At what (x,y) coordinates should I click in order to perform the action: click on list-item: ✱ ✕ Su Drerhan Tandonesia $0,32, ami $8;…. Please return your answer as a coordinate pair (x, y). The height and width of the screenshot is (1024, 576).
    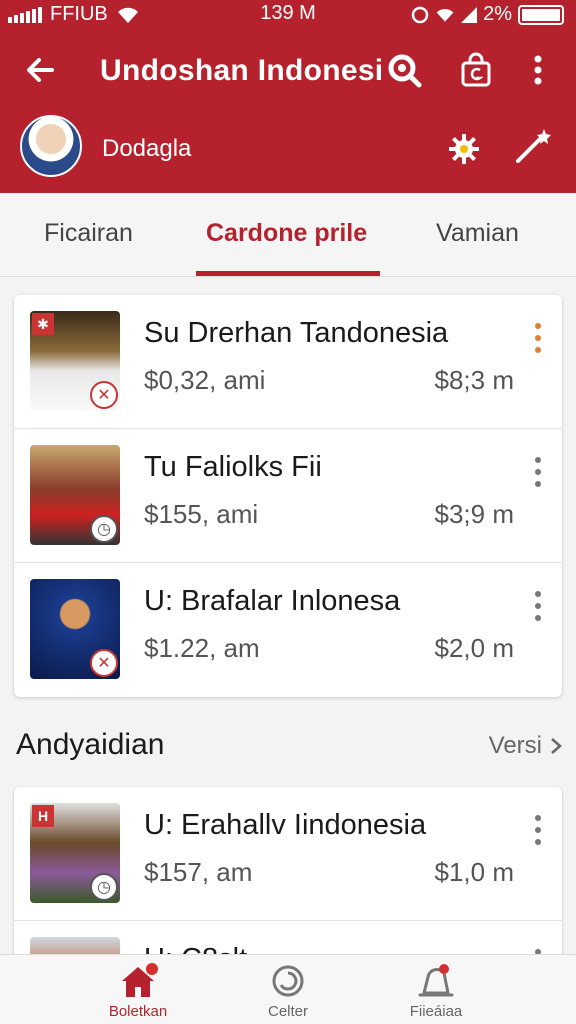
    Looking at the image, I should click on (288, 362).